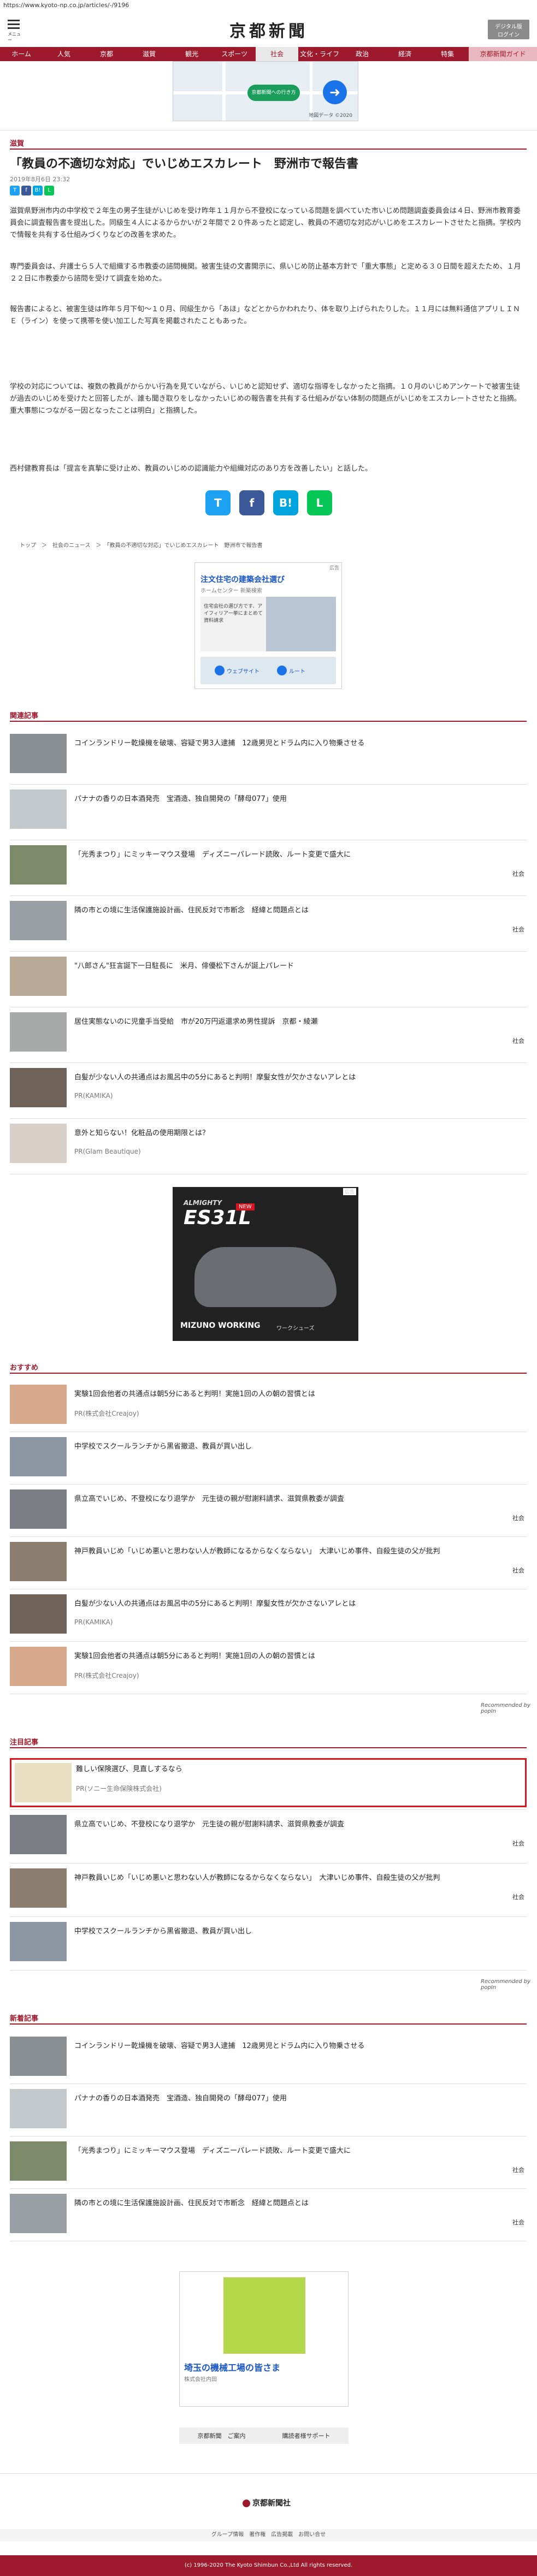 The image size is (537, 2576). What do you see at coordinates (268, 1145) in the screenshot?
I see `list-item: 意外と知らない！化粧品の使用期限とは？ PR(Glam Beautique)` at bounding box center [268, 1145].